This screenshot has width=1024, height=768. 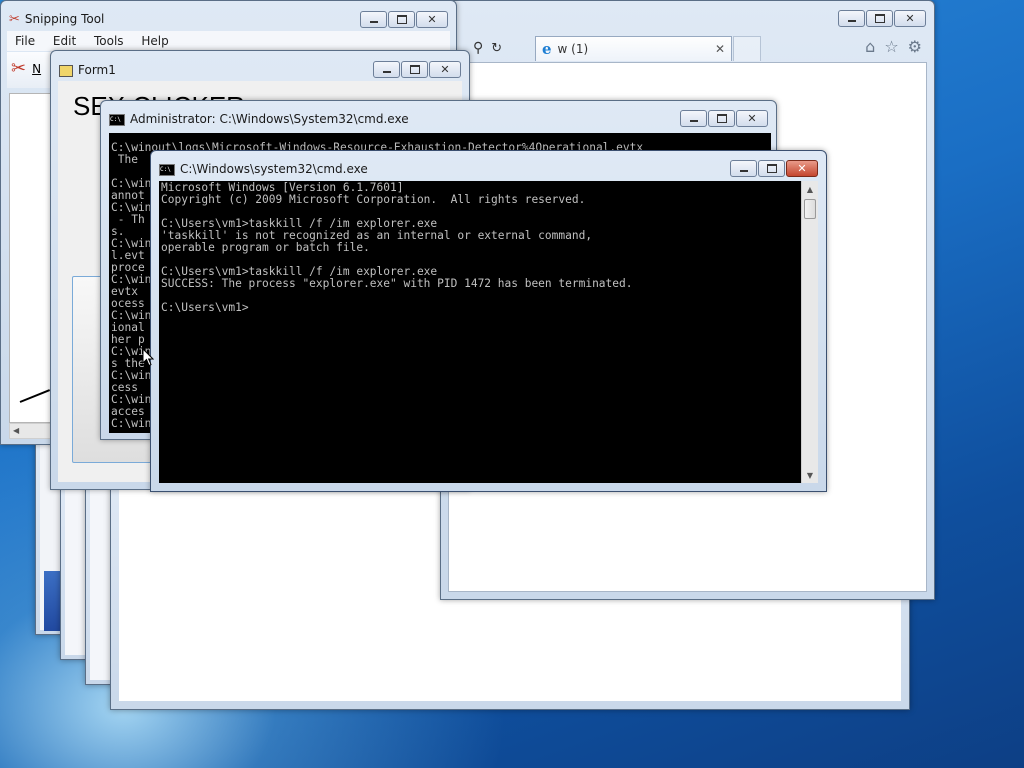 What do you see at coordinates (148, 357) in the screenshot?
I see `mouse-cursor-icon` at bounding box center [148, 357].